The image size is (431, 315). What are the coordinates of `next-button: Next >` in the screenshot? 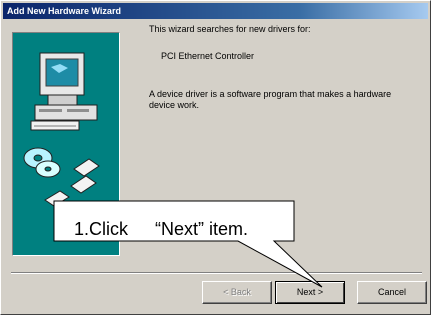 It's located at (310, 292).